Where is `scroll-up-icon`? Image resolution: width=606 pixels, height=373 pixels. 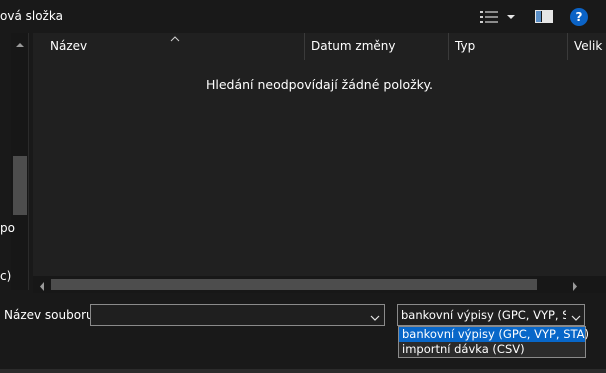
scroll-up-icon is located at coordinates (20, 42).